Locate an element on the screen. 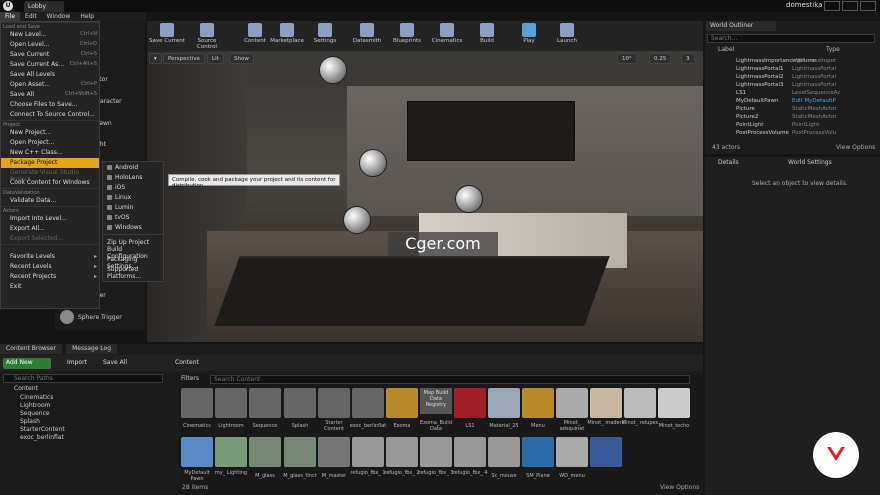 The width and height of the screenshot is (880, 495). folder-sequence: Sequence is located at coordinates (35, 413).